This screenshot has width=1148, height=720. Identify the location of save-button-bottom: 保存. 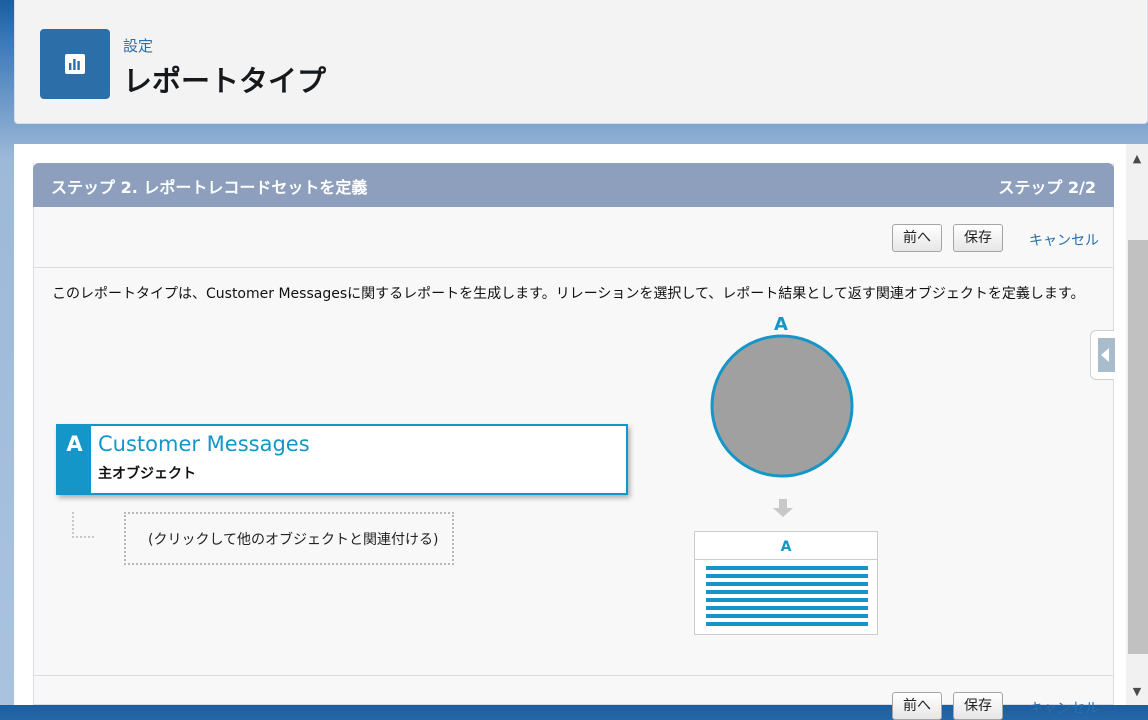
(978, 706).